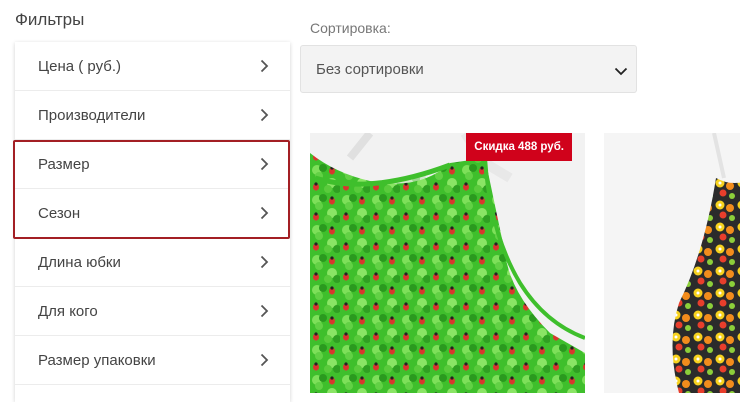 This screenshot has width=740, height=402. Describe the element at coordinates (152, 66) in the screenshot. I see `filter-item-price: Цена ( руб.)` at that location.